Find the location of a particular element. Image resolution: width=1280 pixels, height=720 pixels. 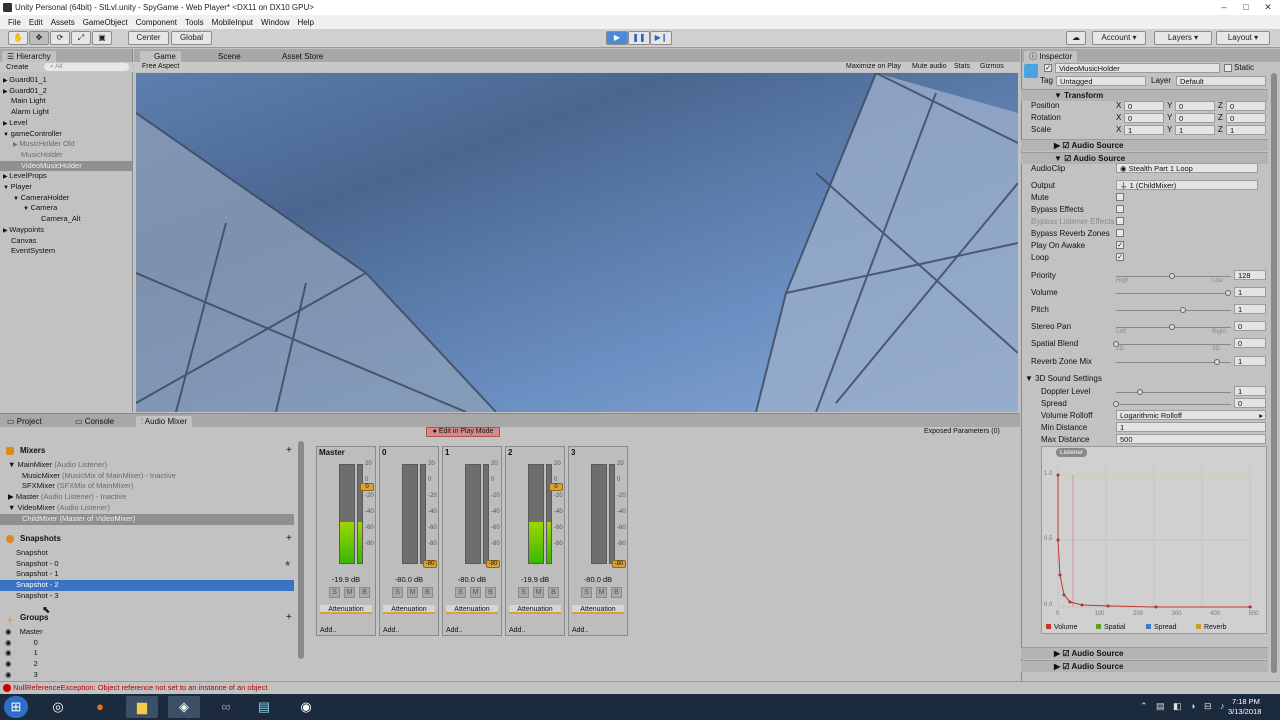

mixer-item-selected: ChildMixer (Master of VideoMixer) is located at coordinates (147, 519).